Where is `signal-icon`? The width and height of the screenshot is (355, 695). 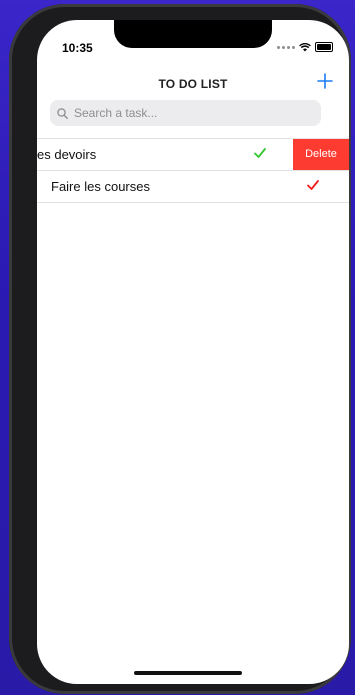 signal-icon is located at coordinates (286, 47).